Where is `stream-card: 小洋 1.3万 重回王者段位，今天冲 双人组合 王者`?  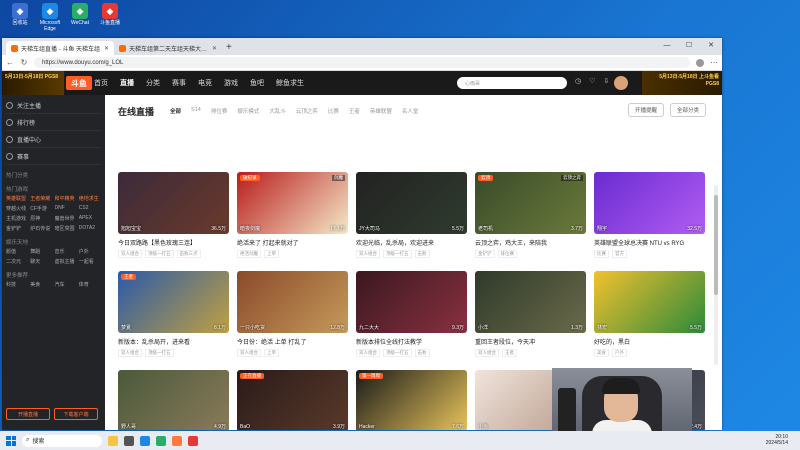 stream-card: 小洋 1.3万 重回王者段位，今天冲 双人组合 王者 is located at coordinates (530, 314).